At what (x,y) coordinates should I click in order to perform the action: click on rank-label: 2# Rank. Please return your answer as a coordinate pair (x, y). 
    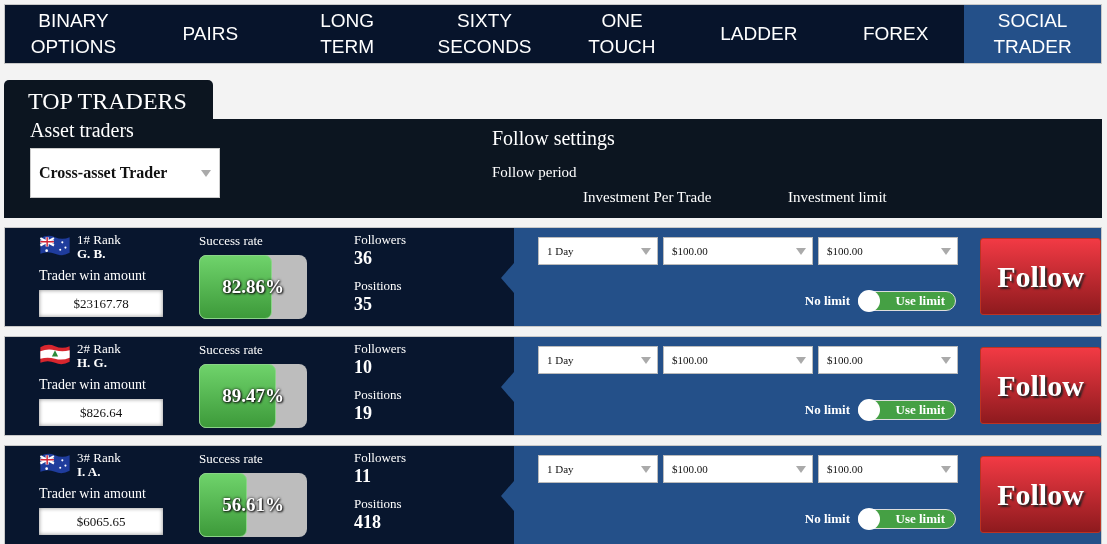
    Looking at the image, I should click on (99, 349).